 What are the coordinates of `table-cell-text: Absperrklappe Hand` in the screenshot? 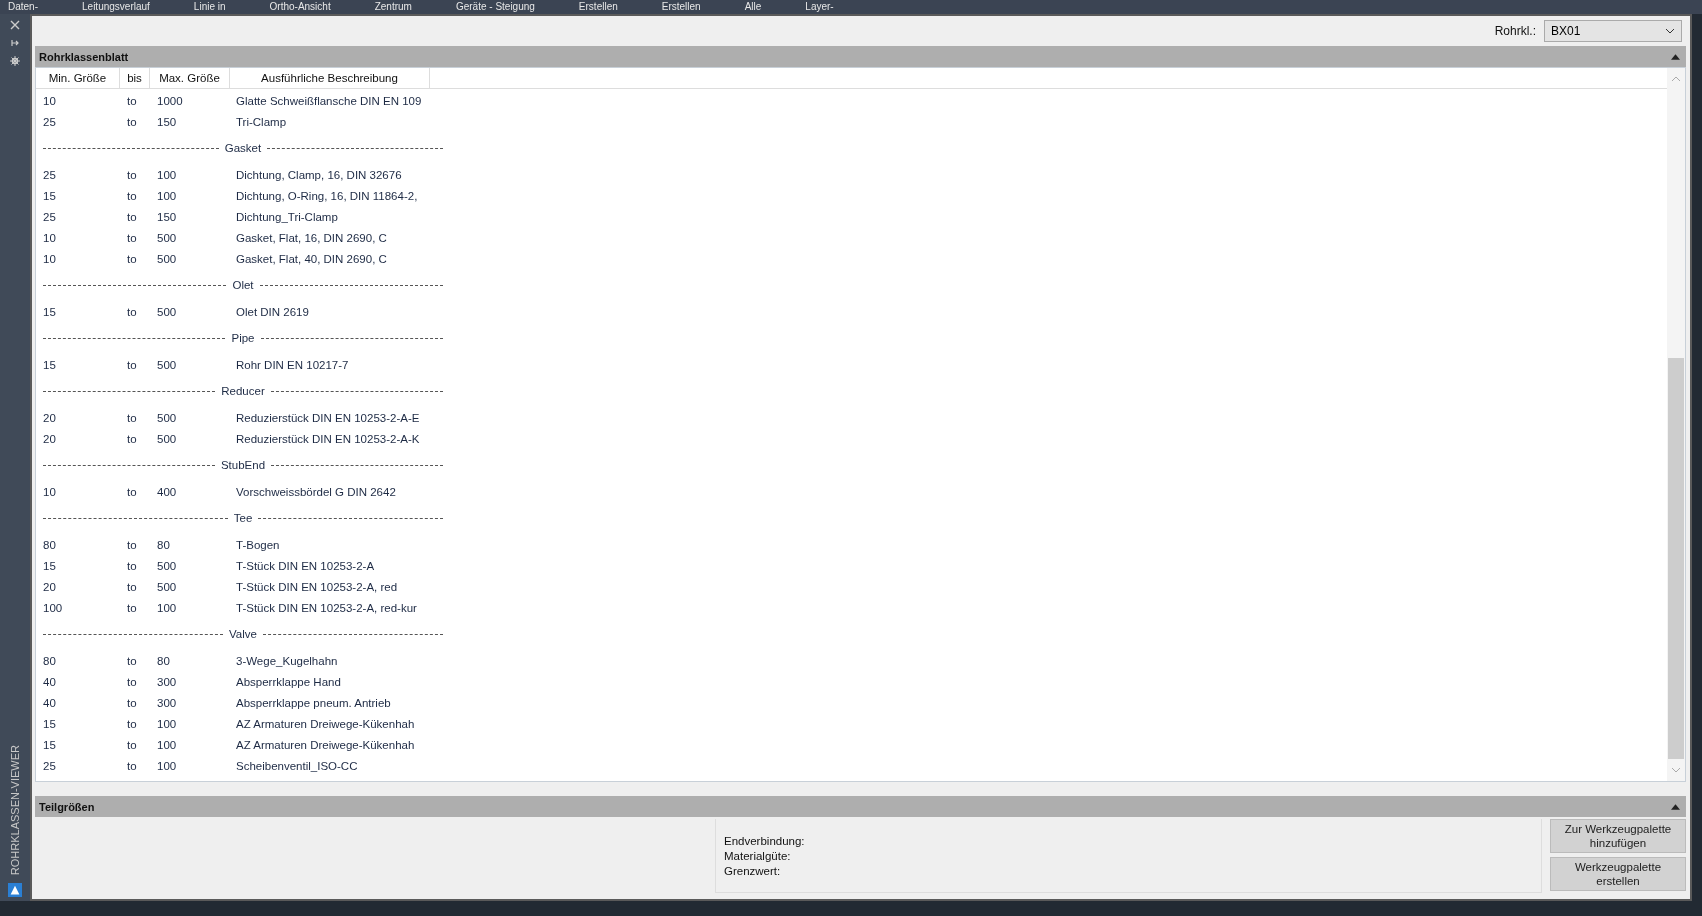 It's located at (288, 681).